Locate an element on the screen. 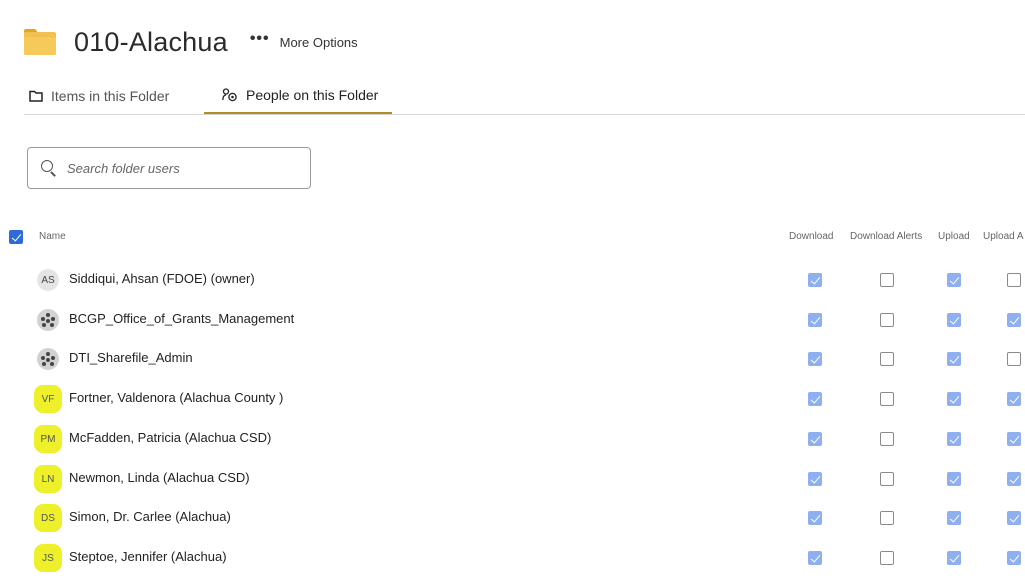 Image resolution: width=1025 pixels, height=587 pixels. column-header-upload: Upload is located at coordinates (954, 236).